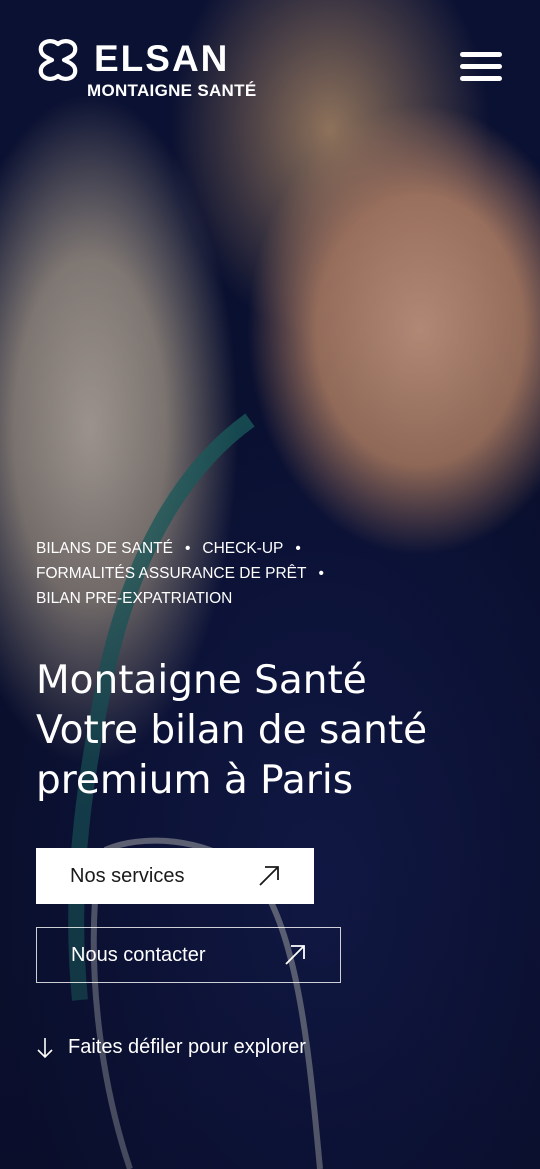 Image resolution: width=540 pixels, height=1169 pixels. I want to click on contact-button: Nous contacter, so click(188, 955).